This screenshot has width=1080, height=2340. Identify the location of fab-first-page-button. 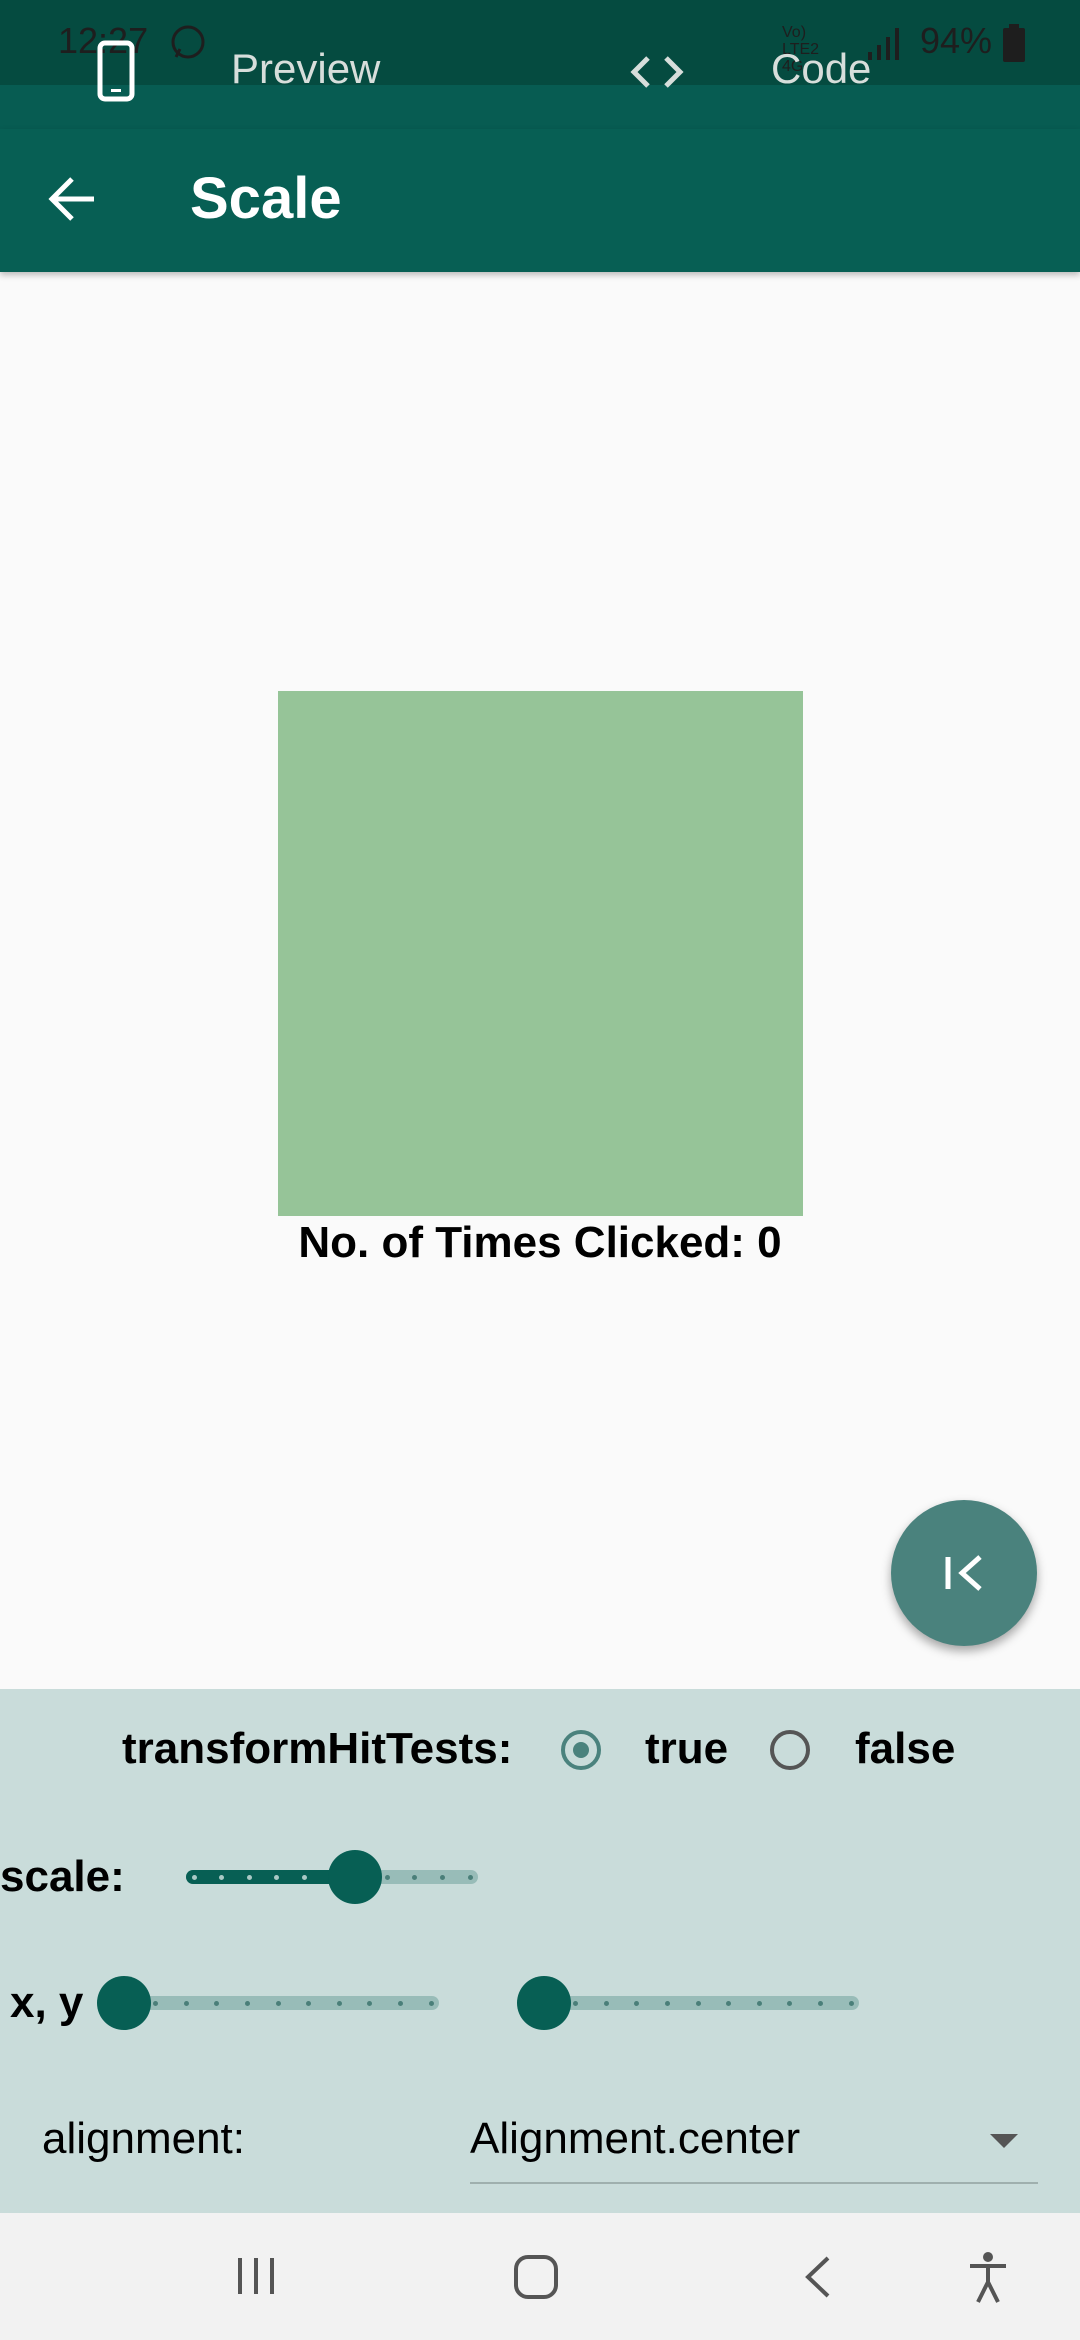
(964, 1573).